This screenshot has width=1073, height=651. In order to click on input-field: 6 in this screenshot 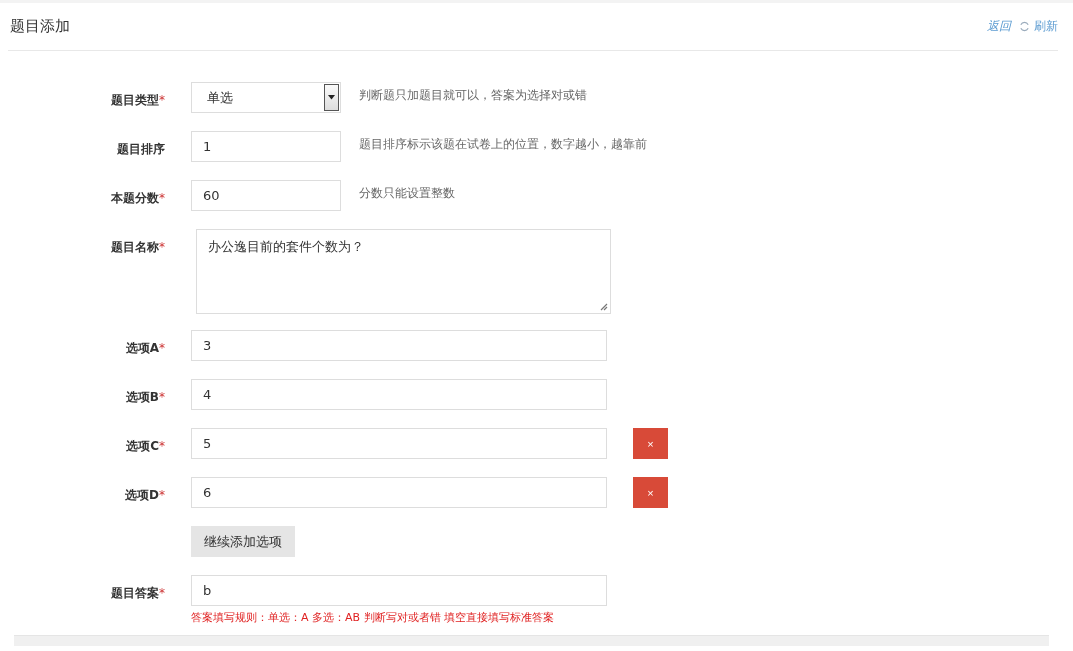, I will do `click(399, 492)`.